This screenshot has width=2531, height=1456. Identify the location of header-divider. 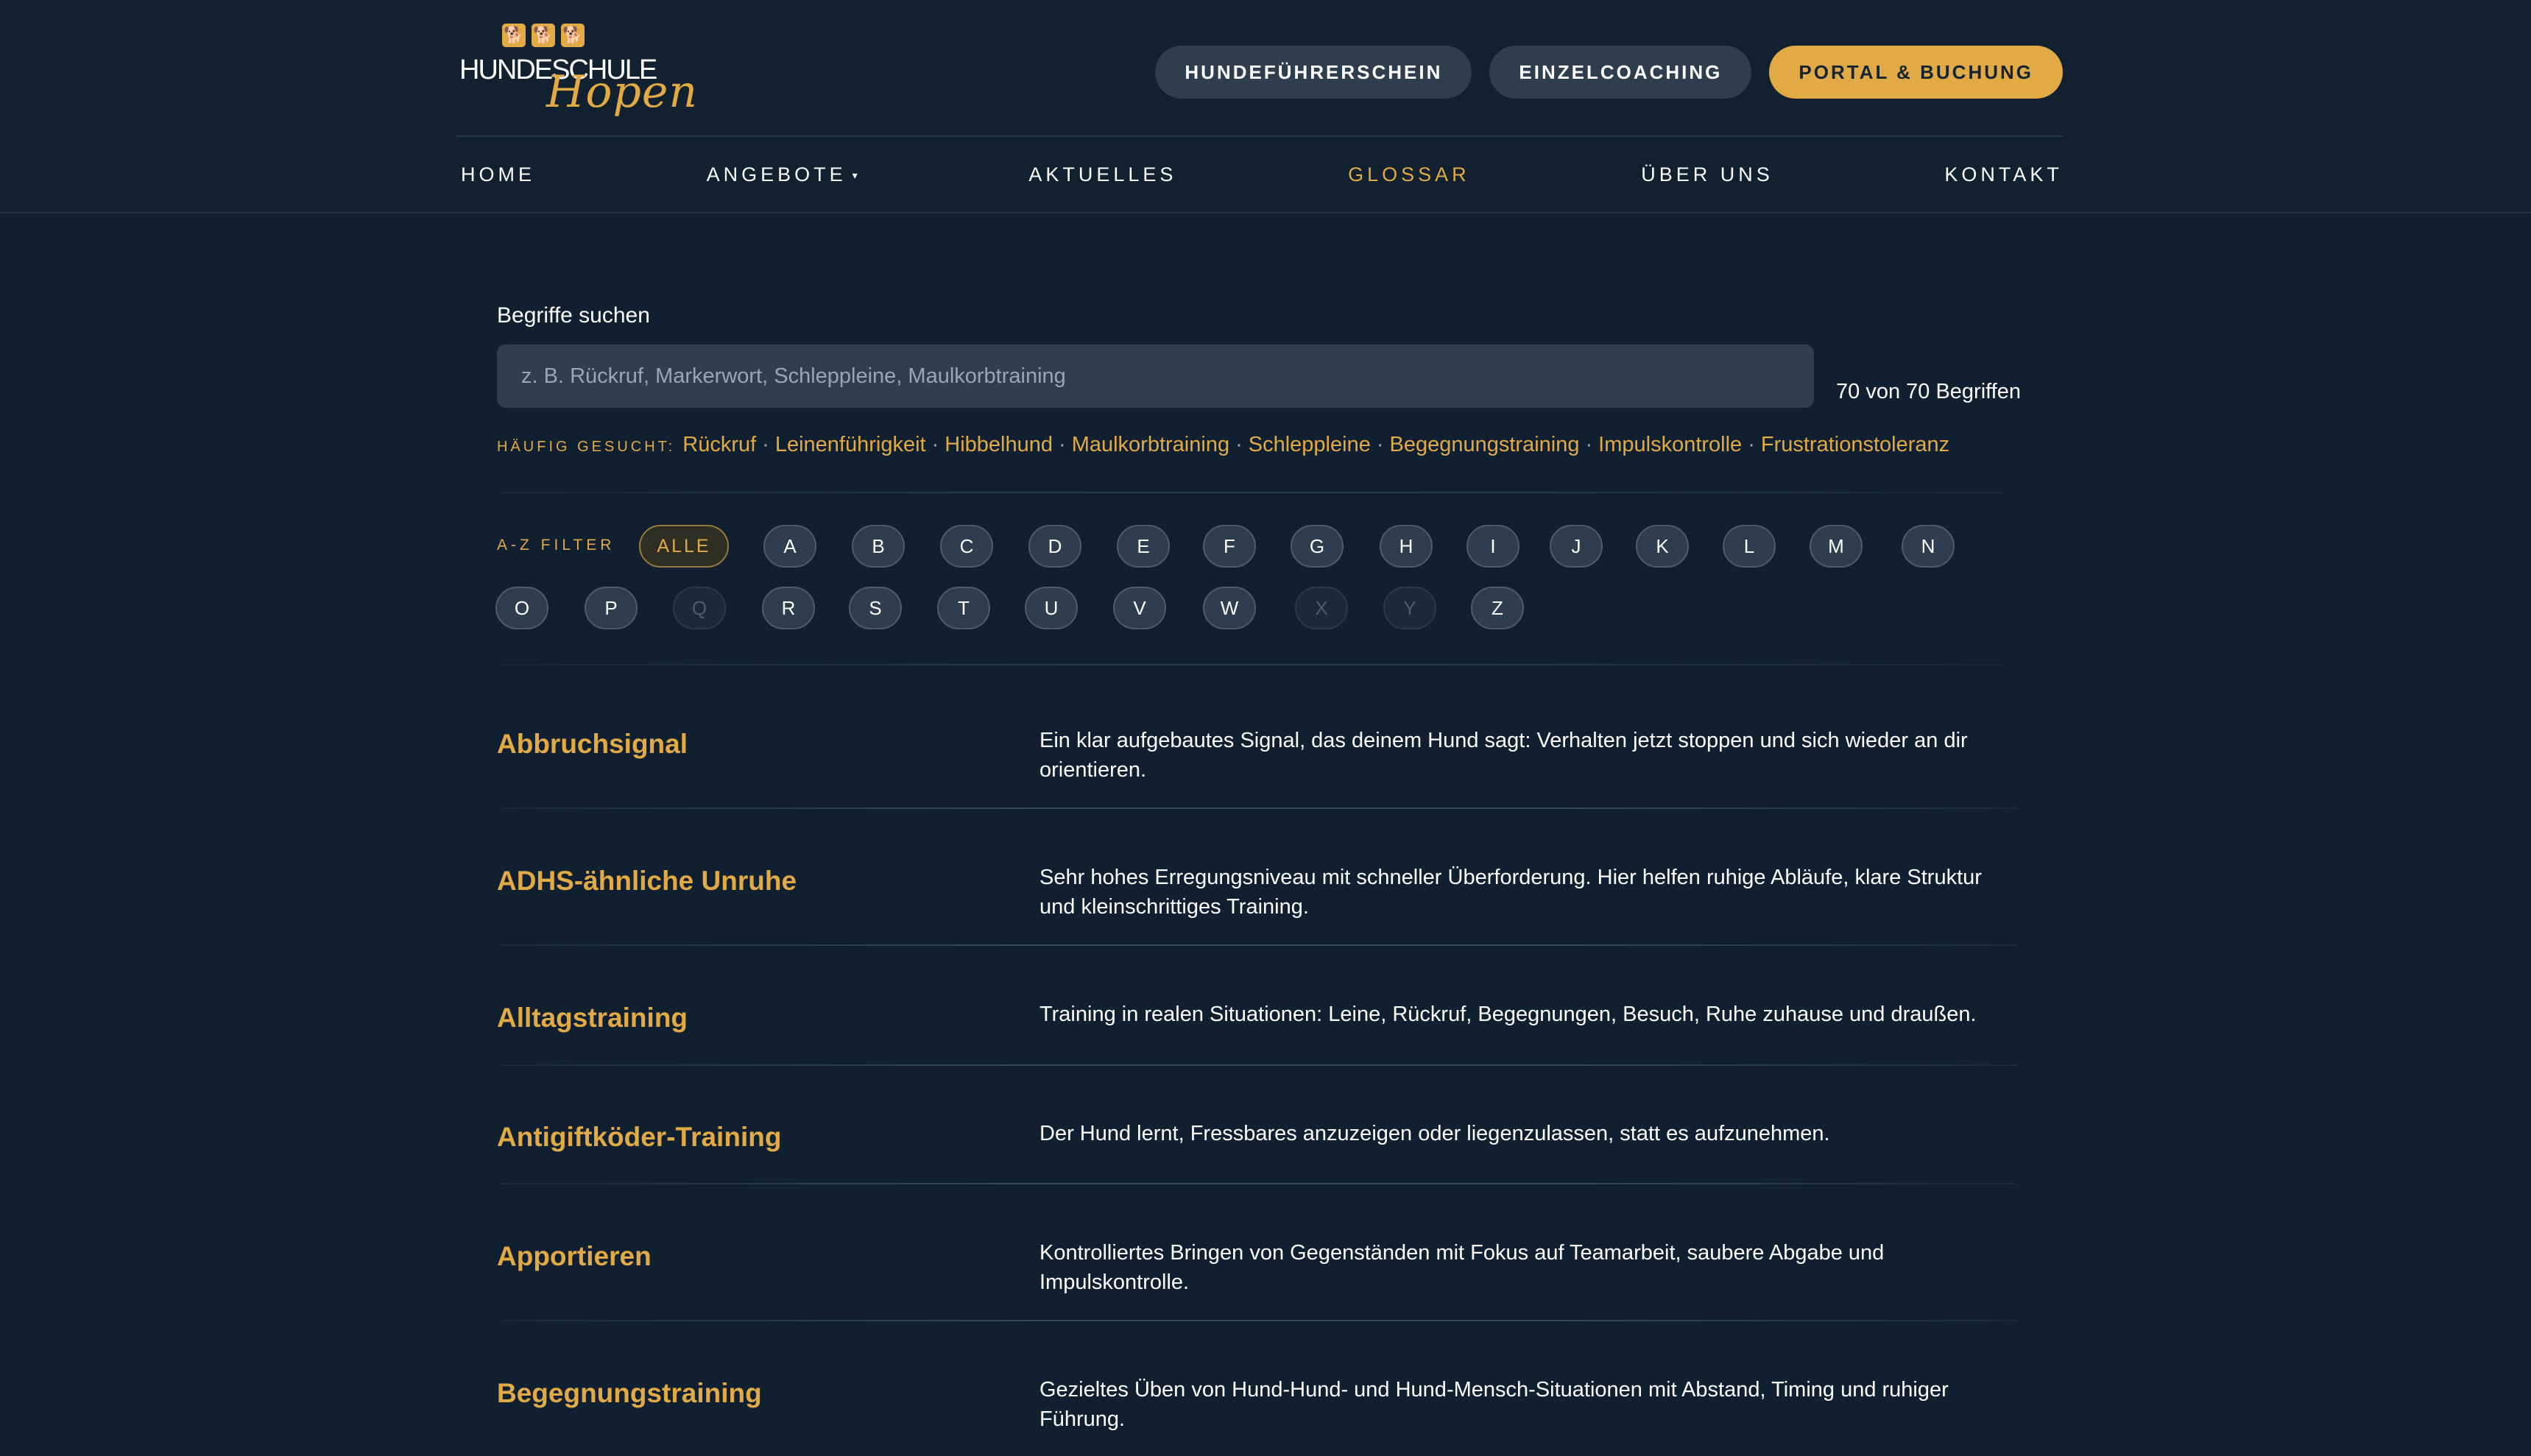
(1259, 136).